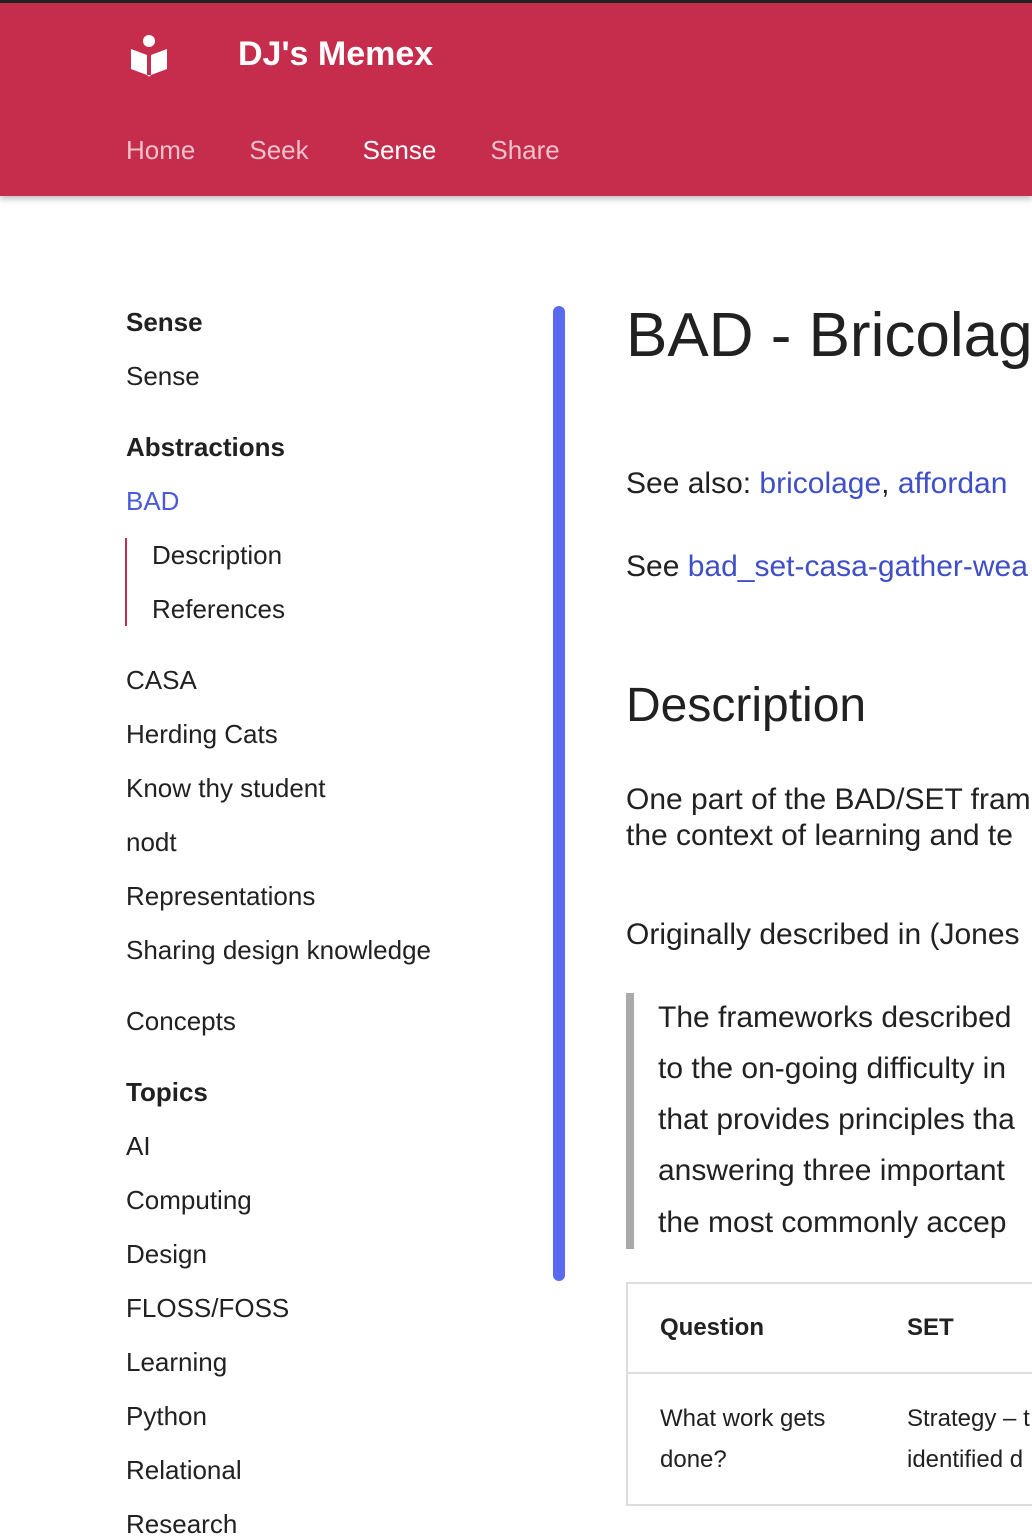 Image resolution: width=1032 pixels, height=1540 pixels. What do you see at coordinates (278, 950) in the screenshot?
I see `sidebar-item-sharing-design-knowledge: Sharing design knowledge` at bounding box center [278, 950].